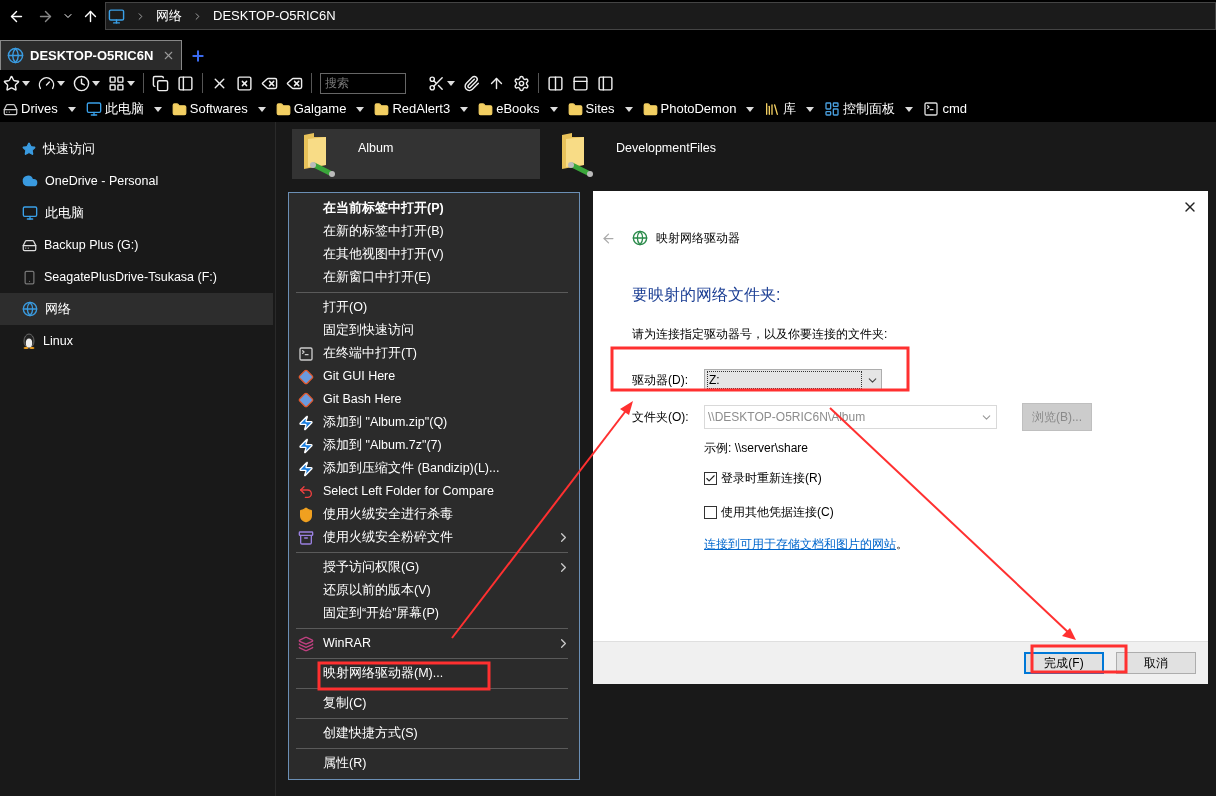 The height and width of the screenshot is (796, 1216). Describe the element at coordinates (1064, 663) in the screenshot. I see `finish-button: 完成(F)` at that location.